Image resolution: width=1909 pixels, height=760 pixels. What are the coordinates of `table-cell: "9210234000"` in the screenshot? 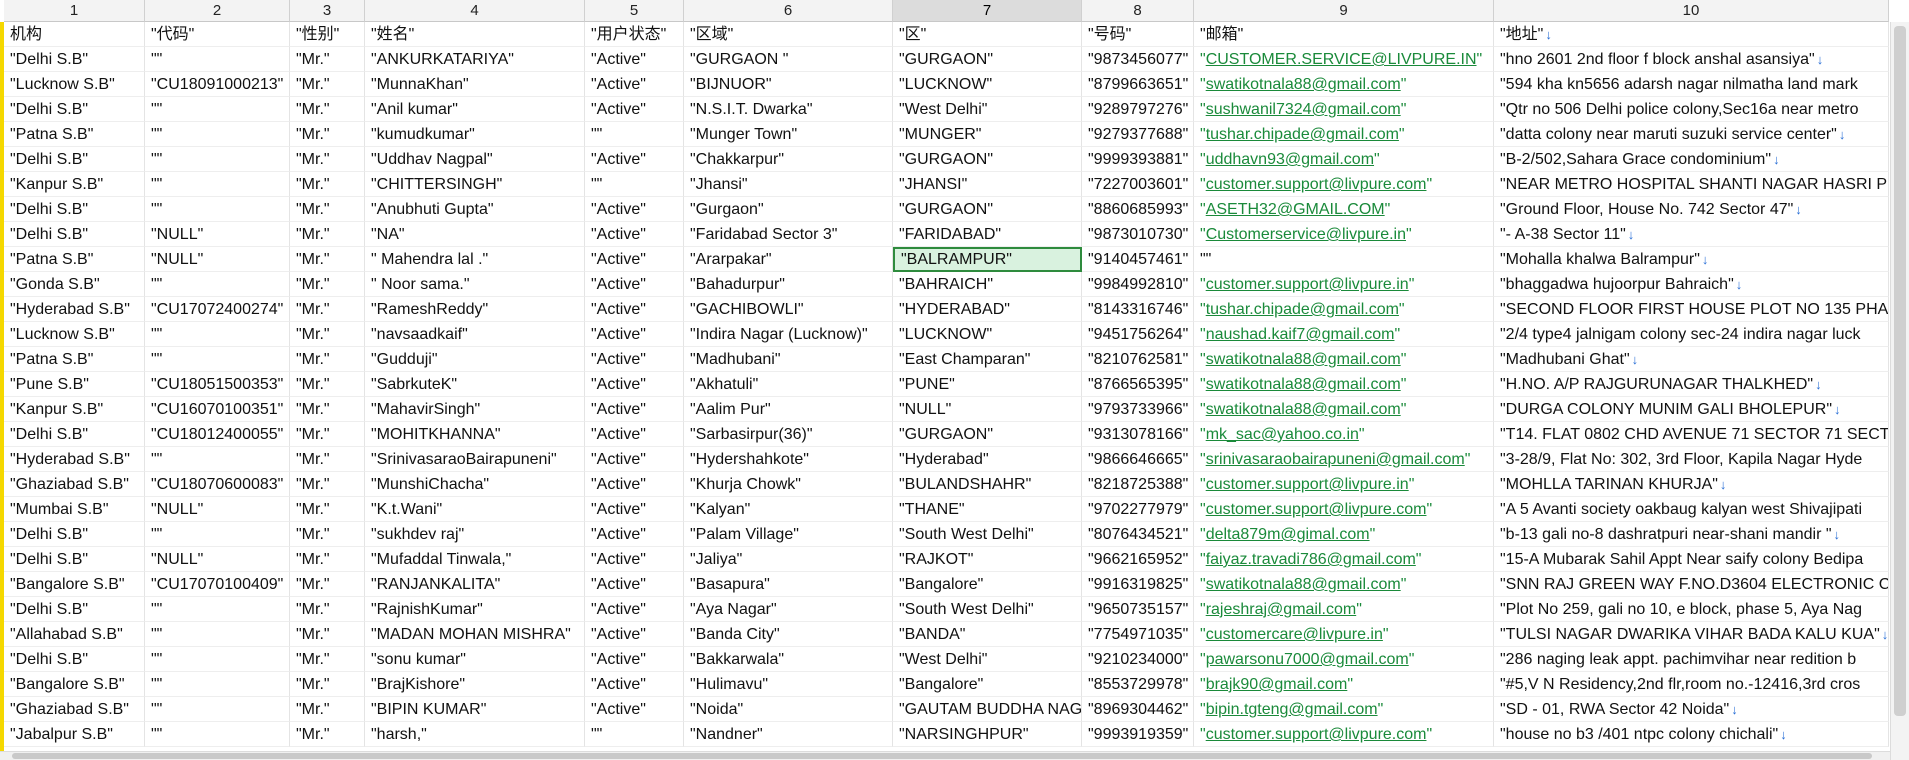 It's located at (1138, 659).